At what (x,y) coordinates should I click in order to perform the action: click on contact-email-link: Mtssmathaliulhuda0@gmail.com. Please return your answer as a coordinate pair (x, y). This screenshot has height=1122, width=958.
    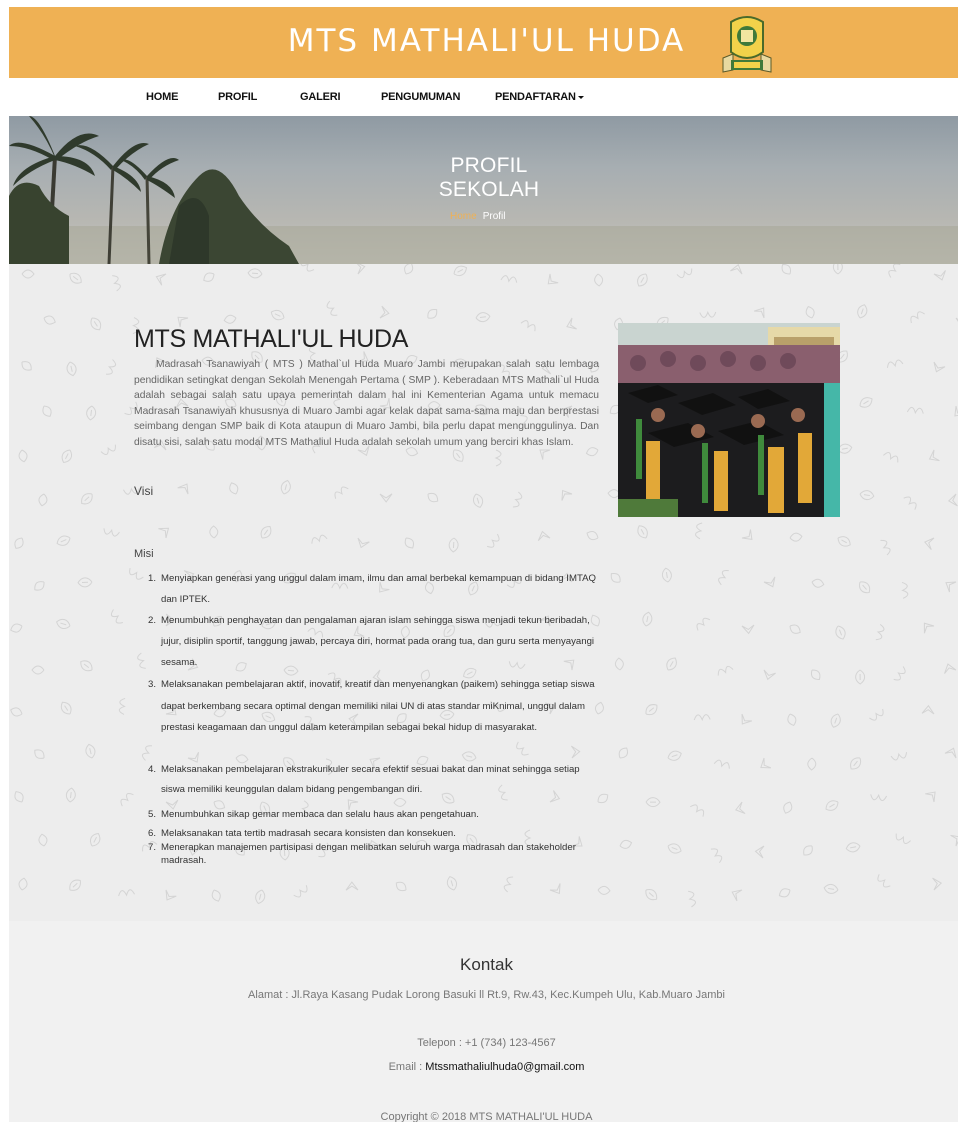
    Looking at the image, I should click on (504, 1067).